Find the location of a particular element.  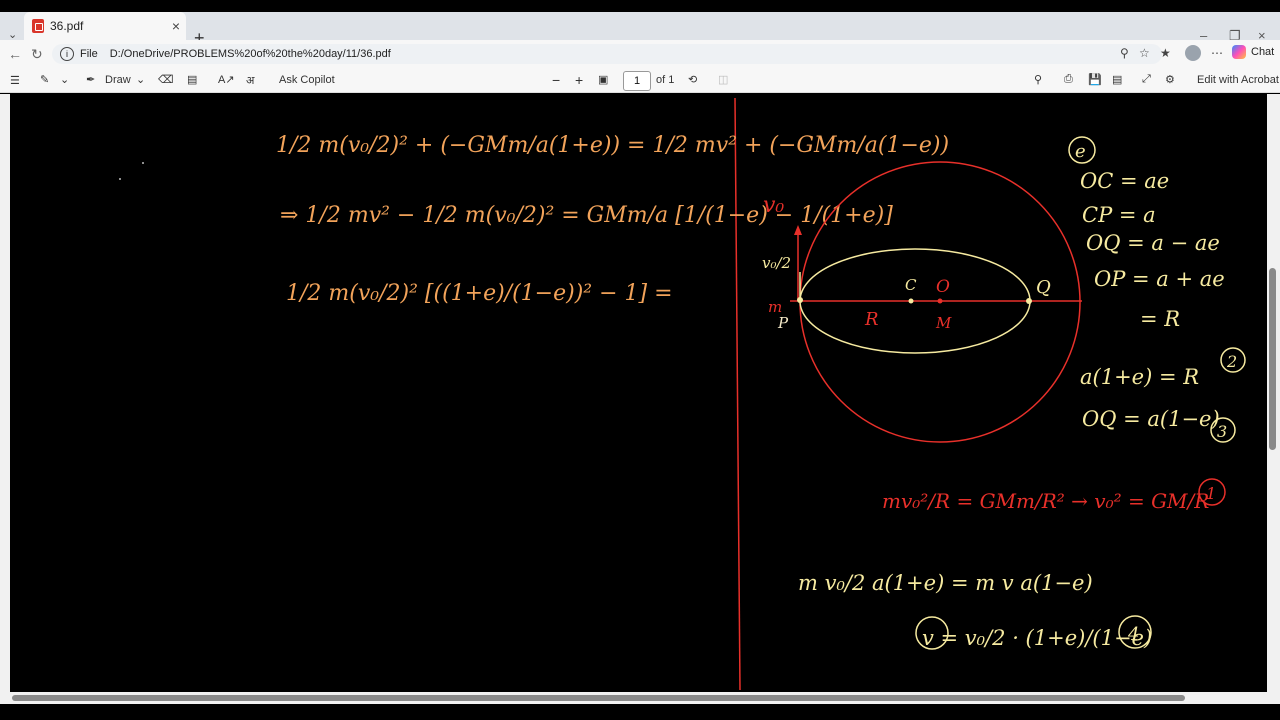

page-number-input: 1 is located at coordinates (637, 81).